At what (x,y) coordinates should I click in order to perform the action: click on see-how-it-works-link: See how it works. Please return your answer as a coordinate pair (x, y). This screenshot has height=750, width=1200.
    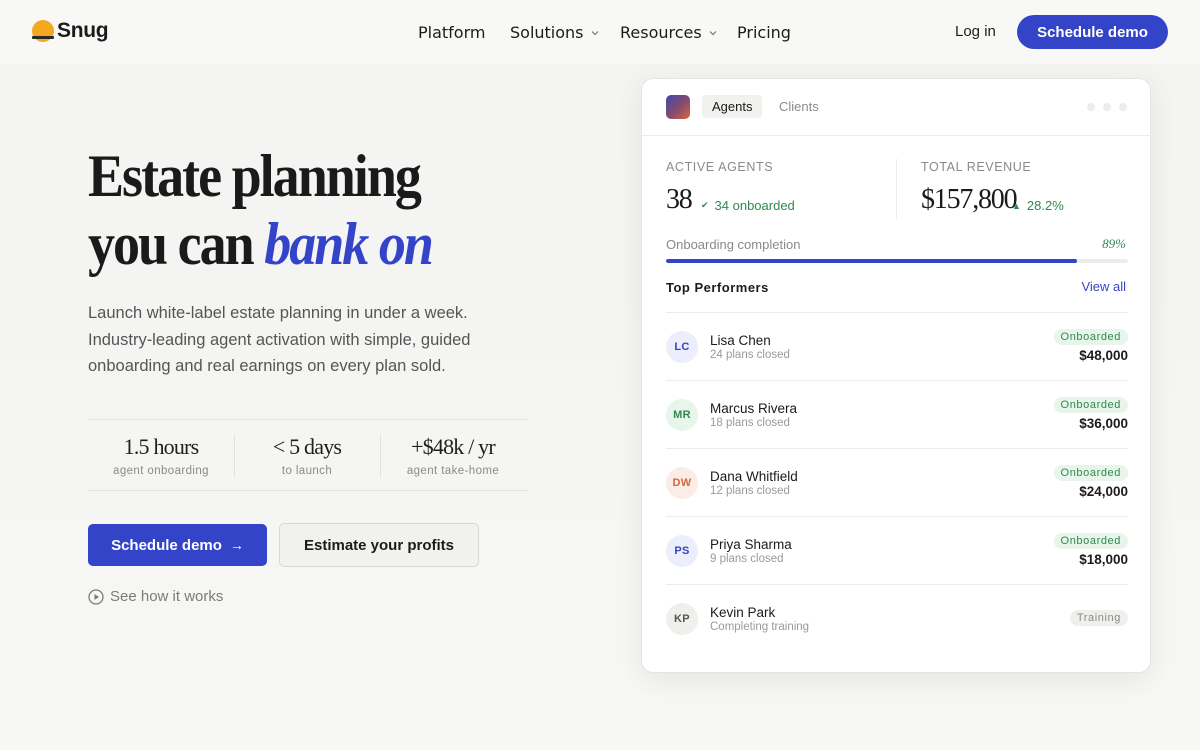
    Looking at the image, I should click on (155, 596).